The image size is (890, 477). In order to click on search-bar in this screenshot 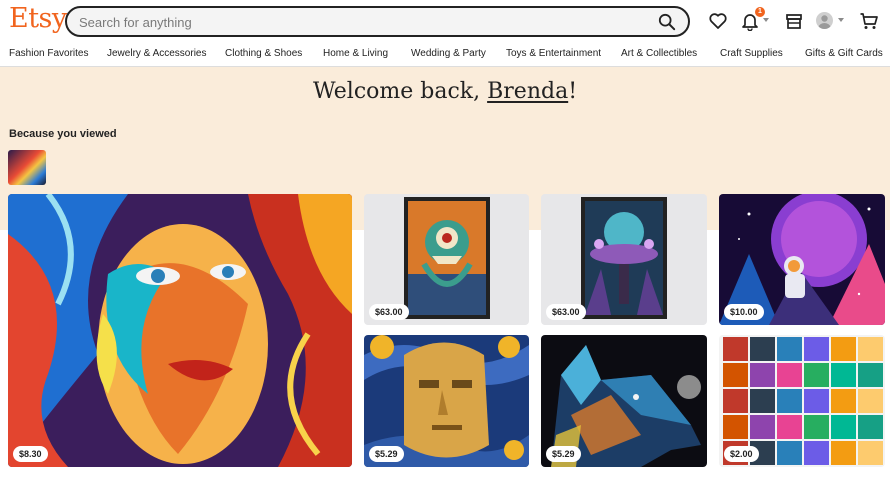, I will do `click(377, 21)`.